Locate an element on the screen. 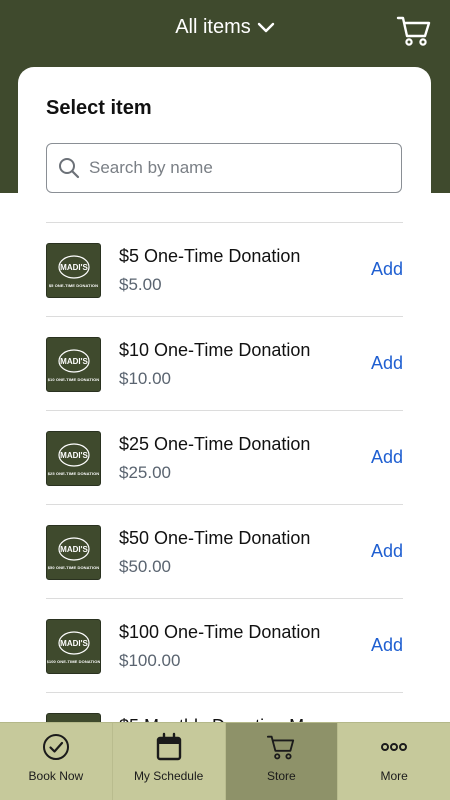  item-price: $25.00 is located at coordinates (145, 472).